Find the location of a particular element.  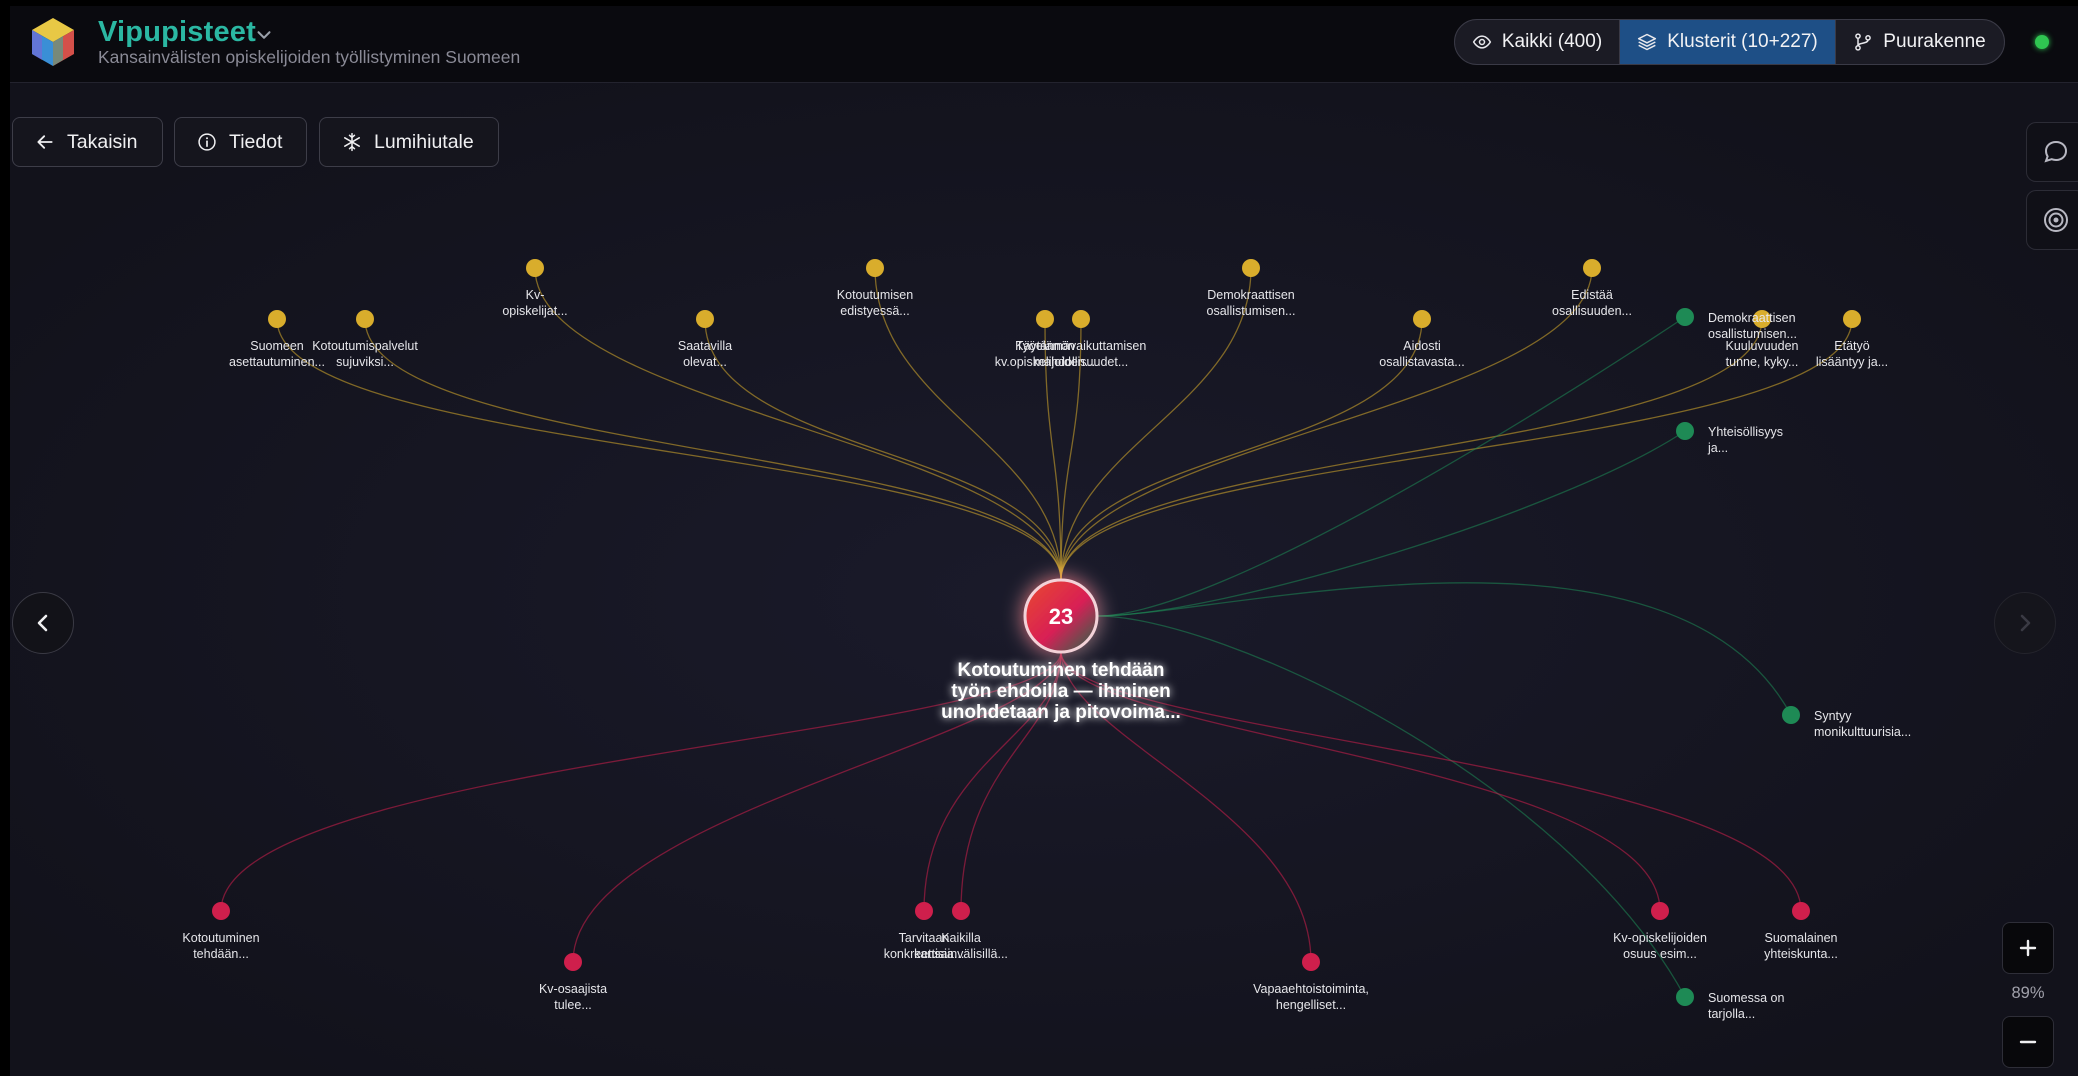

graph-node-label: Kv- is located at coordinates (535, 295).